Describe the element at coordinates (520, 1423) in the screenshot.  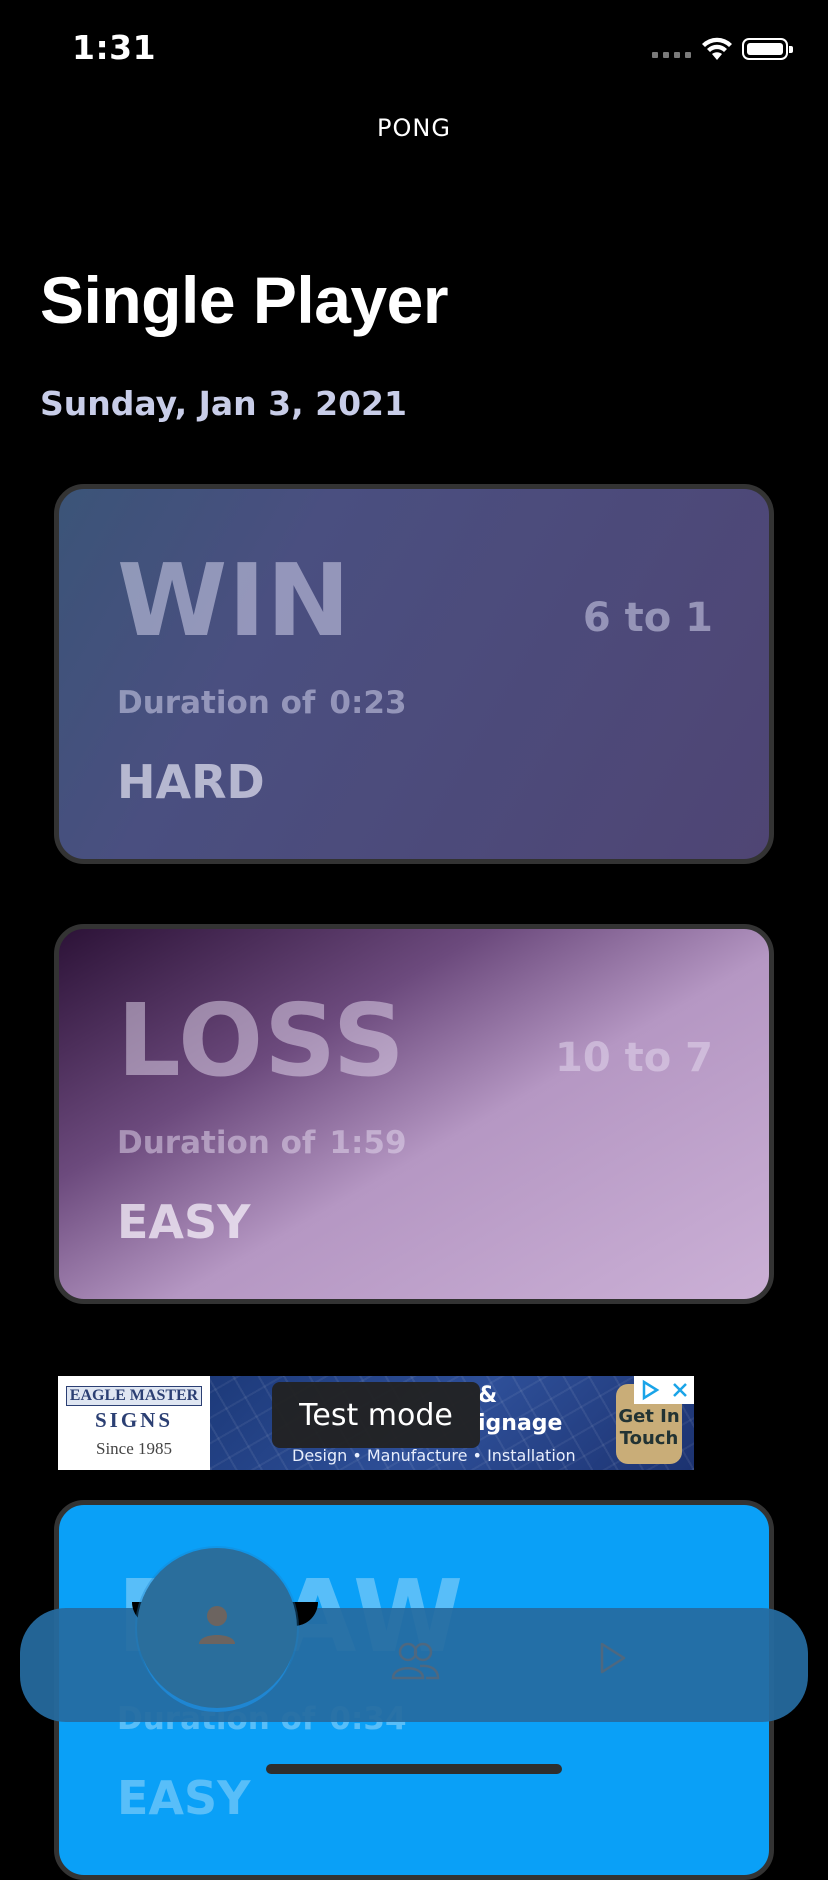
I see `ad-headline-line2: ignage` at that location.